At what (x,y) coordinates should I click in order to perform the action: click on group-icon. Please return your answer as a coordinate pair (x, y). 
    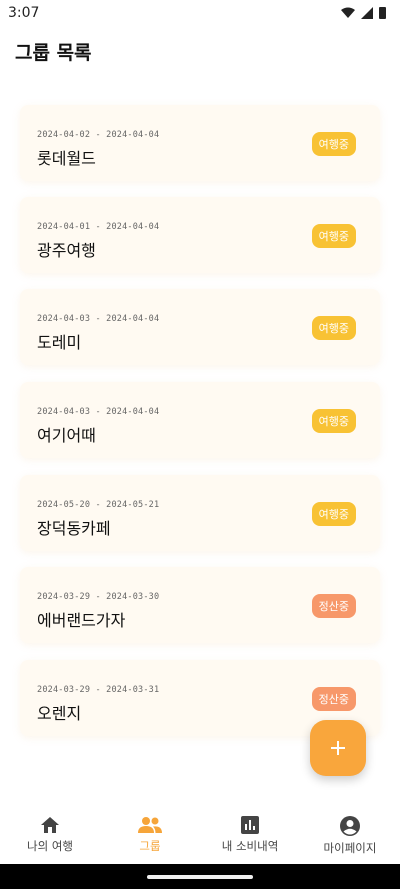
    Looking at the image, I should click on (150, 825).